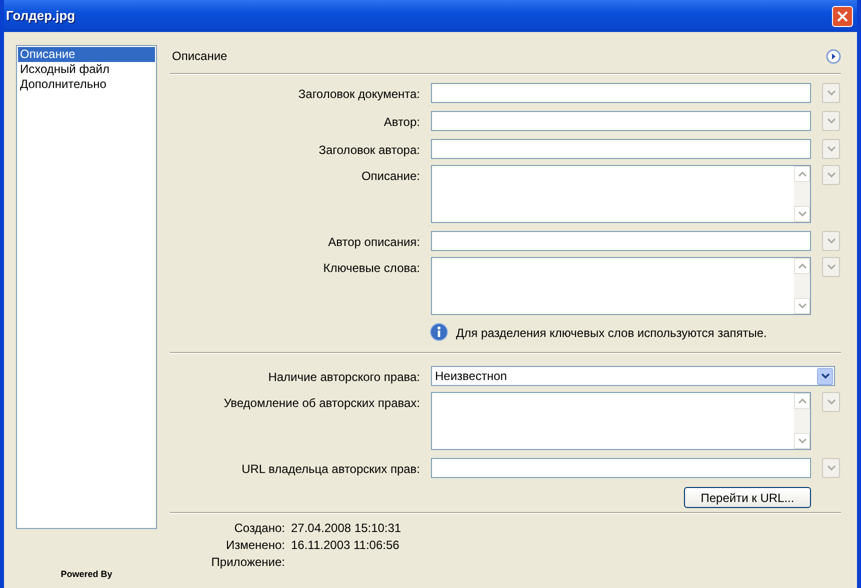 Image resolution: width=861 pixels, height=588 pixels. I want to click on field-label: Уведомление об авторских правах:, so click(321, 403).